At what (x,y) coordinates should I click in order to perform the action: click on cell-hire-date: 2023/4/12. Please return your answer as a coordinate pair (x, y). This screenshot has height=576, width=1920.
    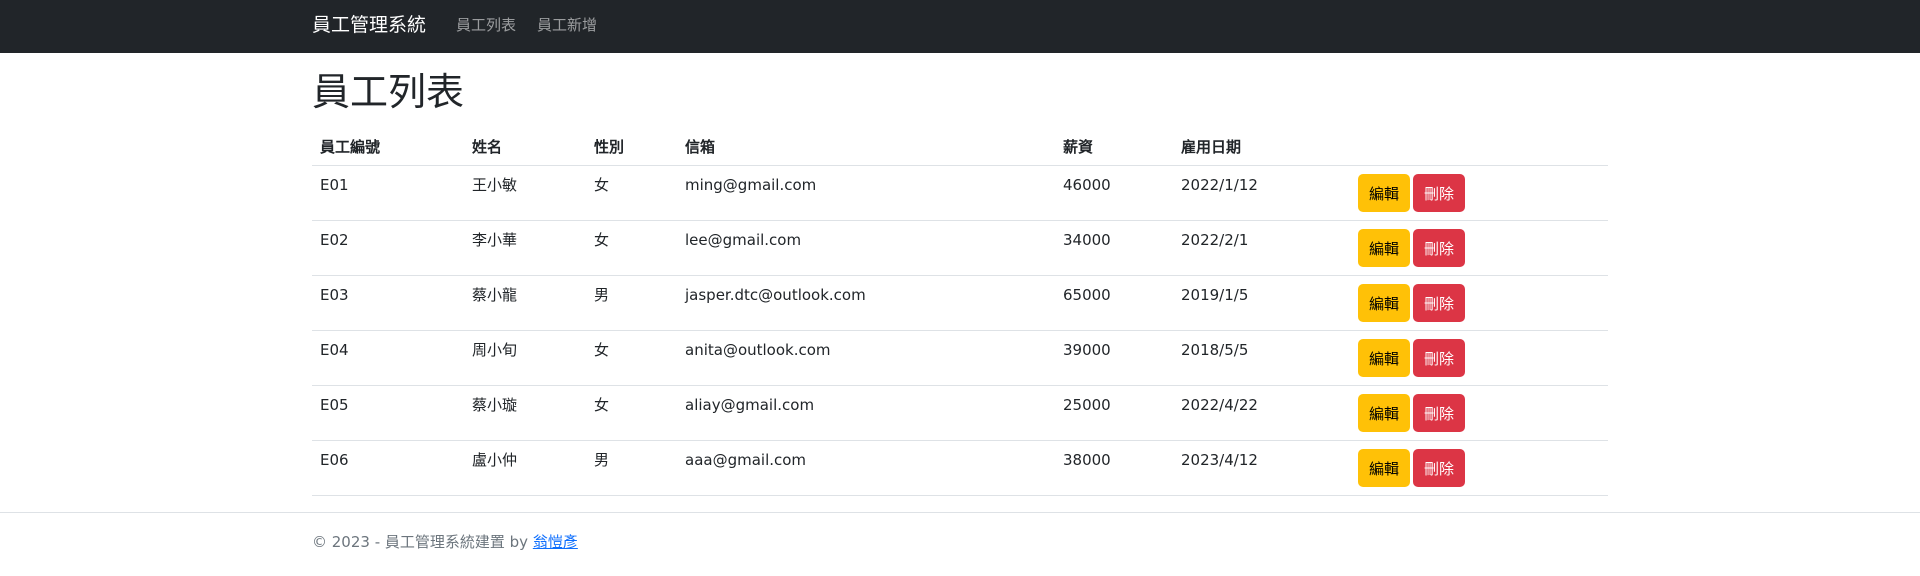
    Looking at the image, I should click on (1261, 468).